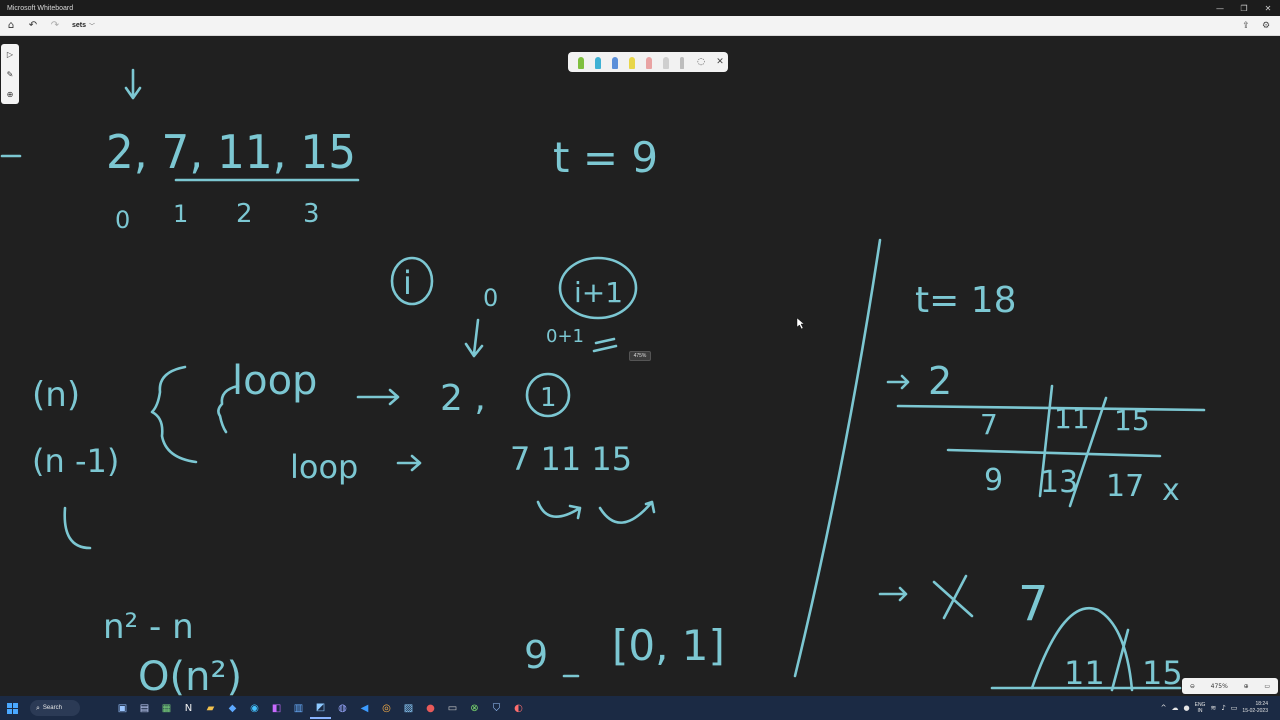 The image size is (1280, 720). What do you see at coordinates (274, 381) in the screenshot?
I see `loop-1: loop` at bounding box center [274, 381].